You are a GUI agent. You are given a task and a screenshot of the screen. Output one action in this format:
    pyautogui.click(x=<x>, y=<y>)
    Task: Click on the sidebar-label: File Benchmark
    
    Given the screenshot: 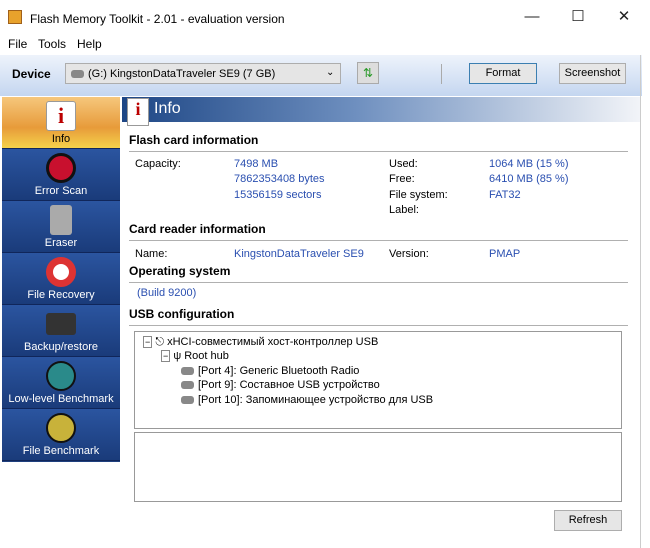 What is the action you would take?
    pyautogui.click(x=61, y=451)
    